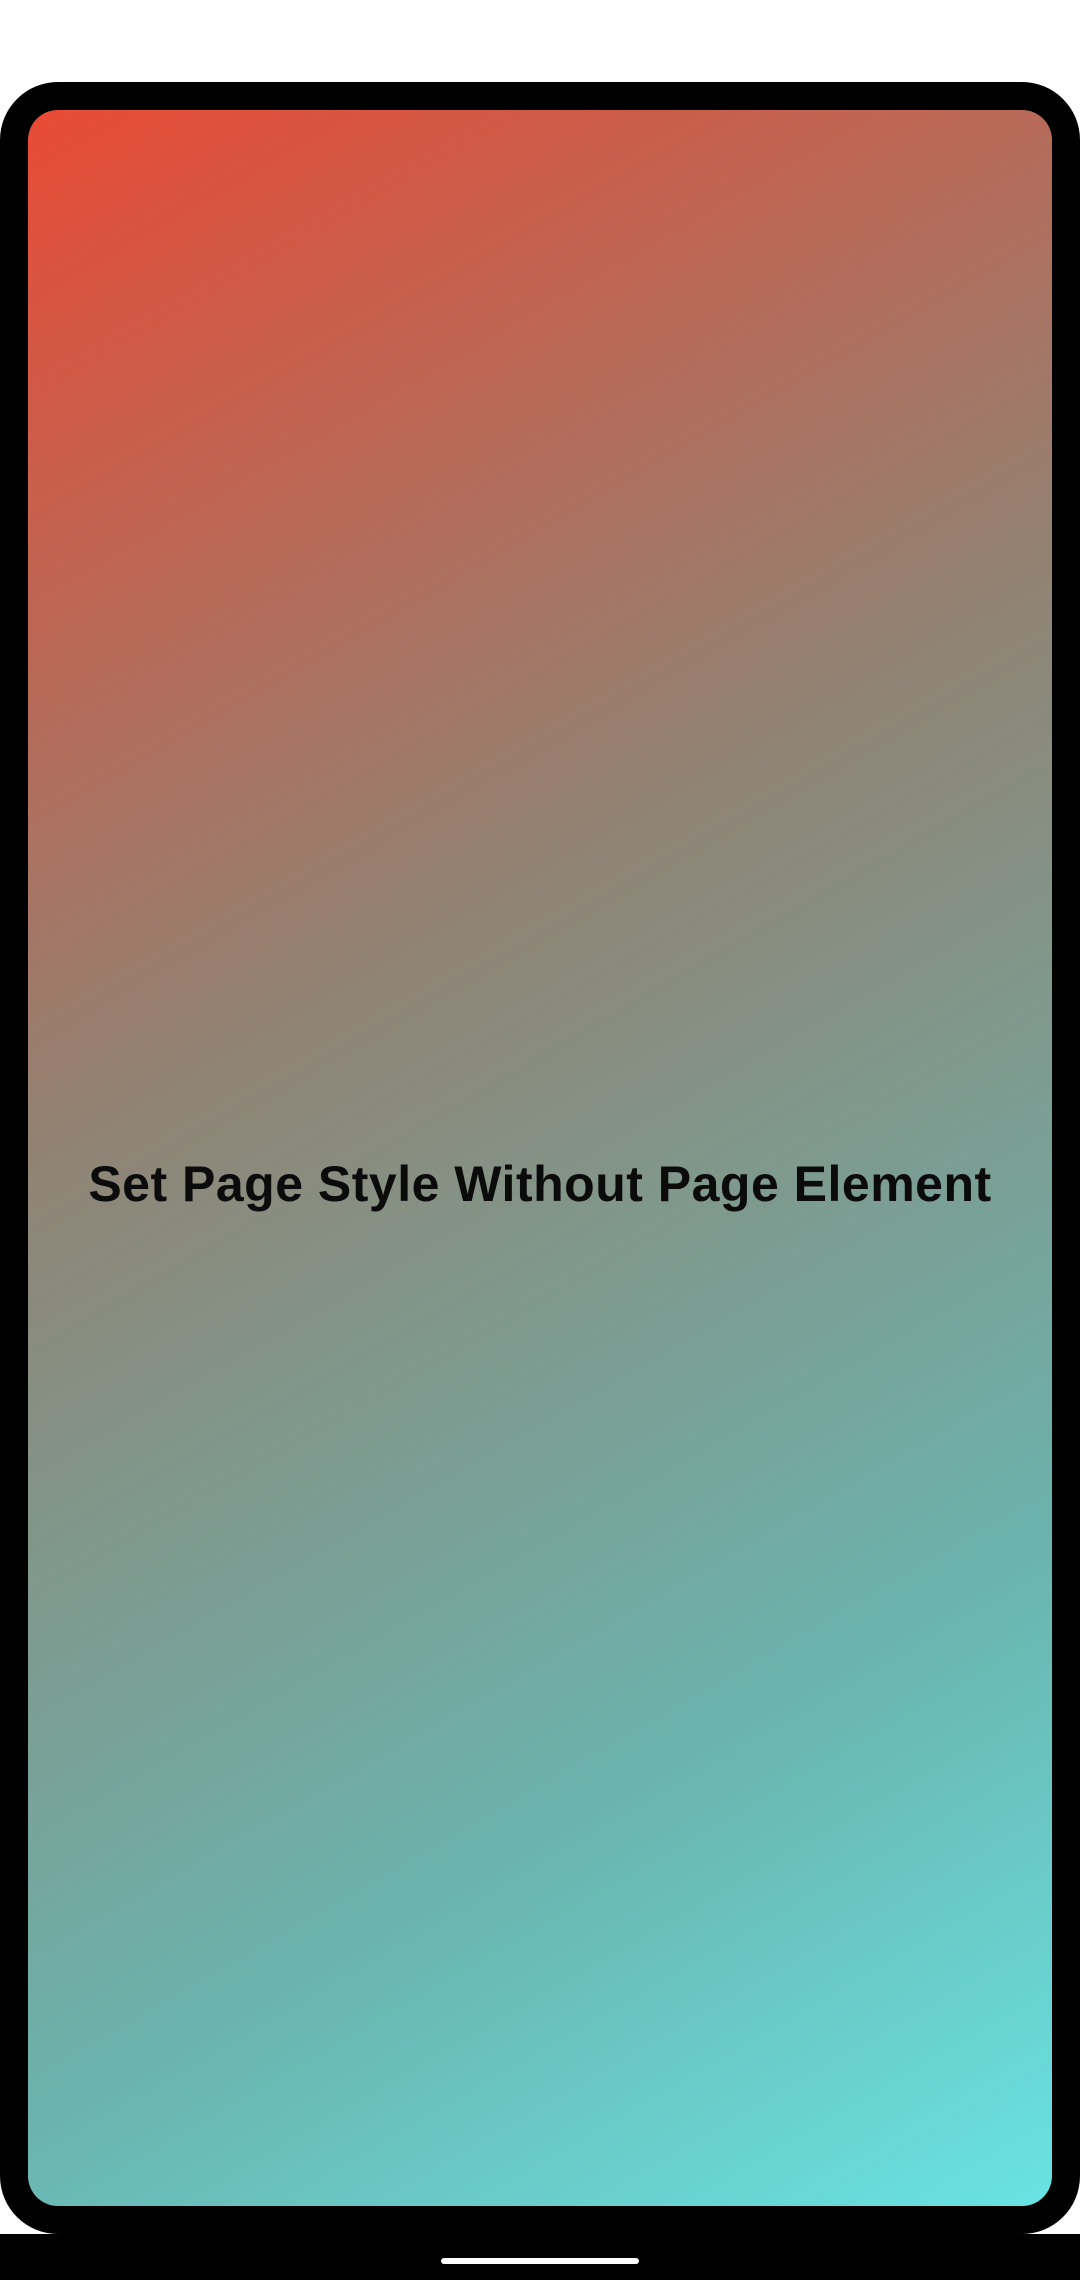  Describe the element at coordinates (540, 1184) in the screenshot. I see `page-title: Set Page Style Without Page Element` at that location.